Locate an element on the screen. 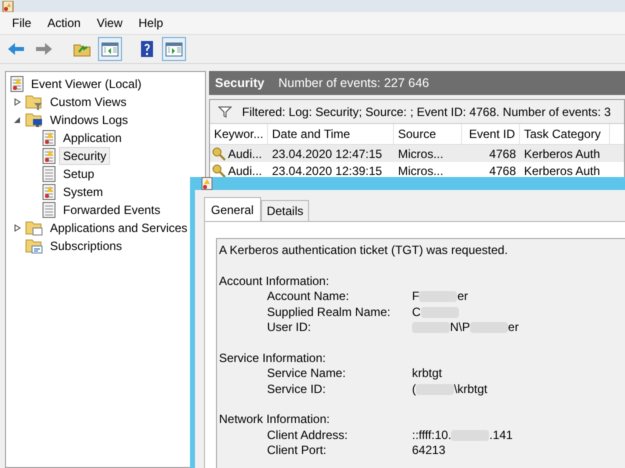 The image size is (625, 468). column-header: Task Category is located at coordinates (565, 134).